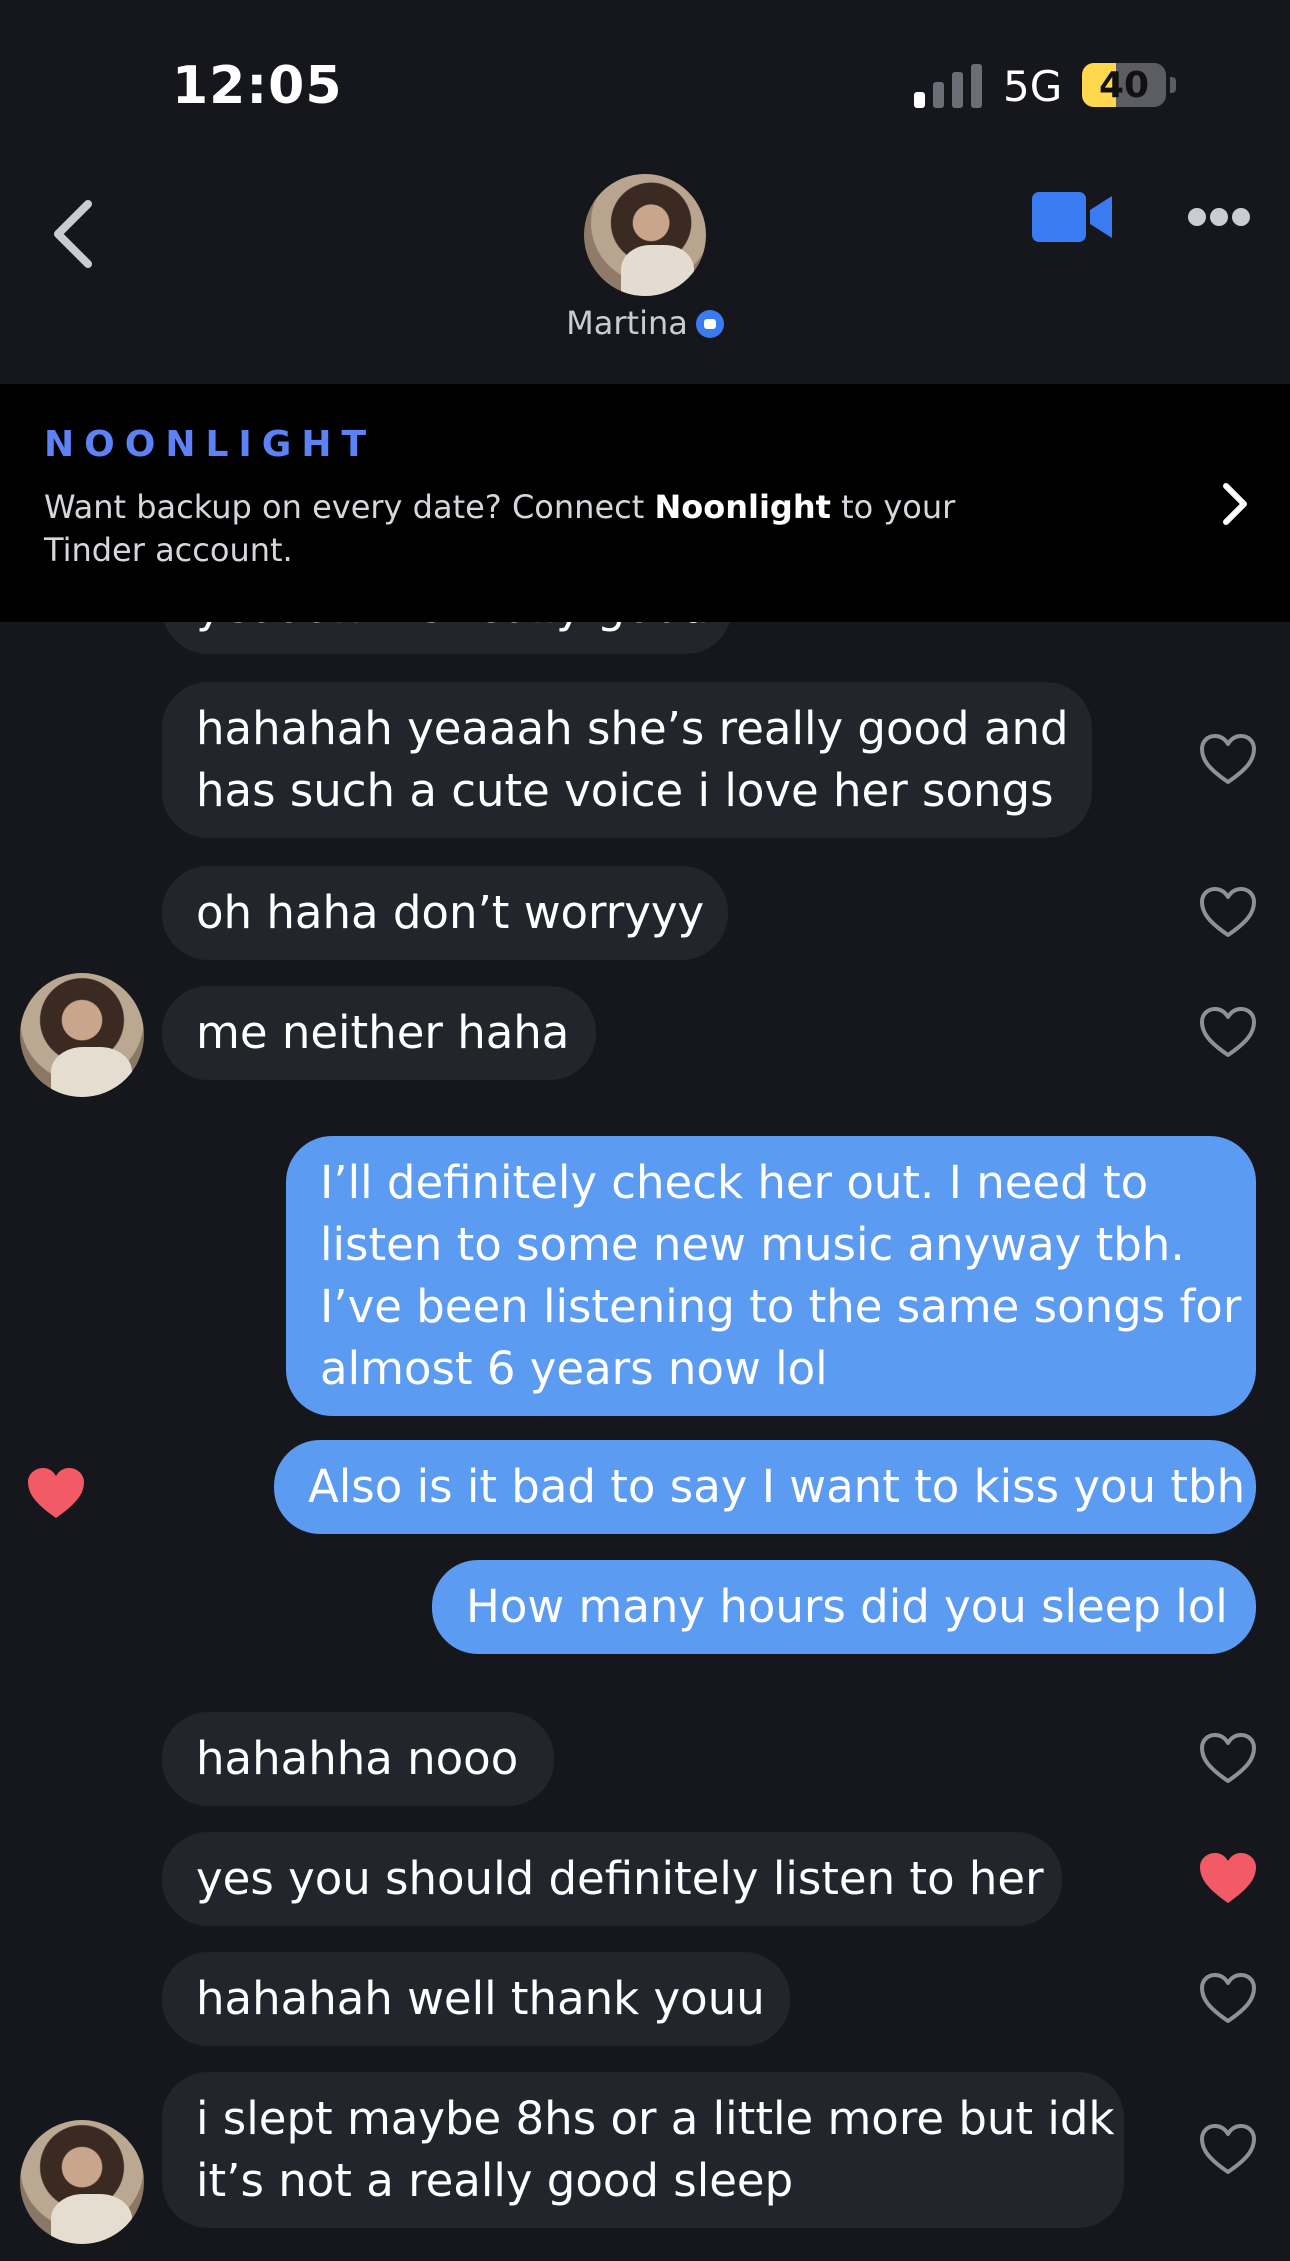 The height and width of the screenshot is (2261, 1290). Describe the element at coordinates (625, 790) in the screenshot. I see `message-text-line: has such a cute voice i love her songs` at that location.